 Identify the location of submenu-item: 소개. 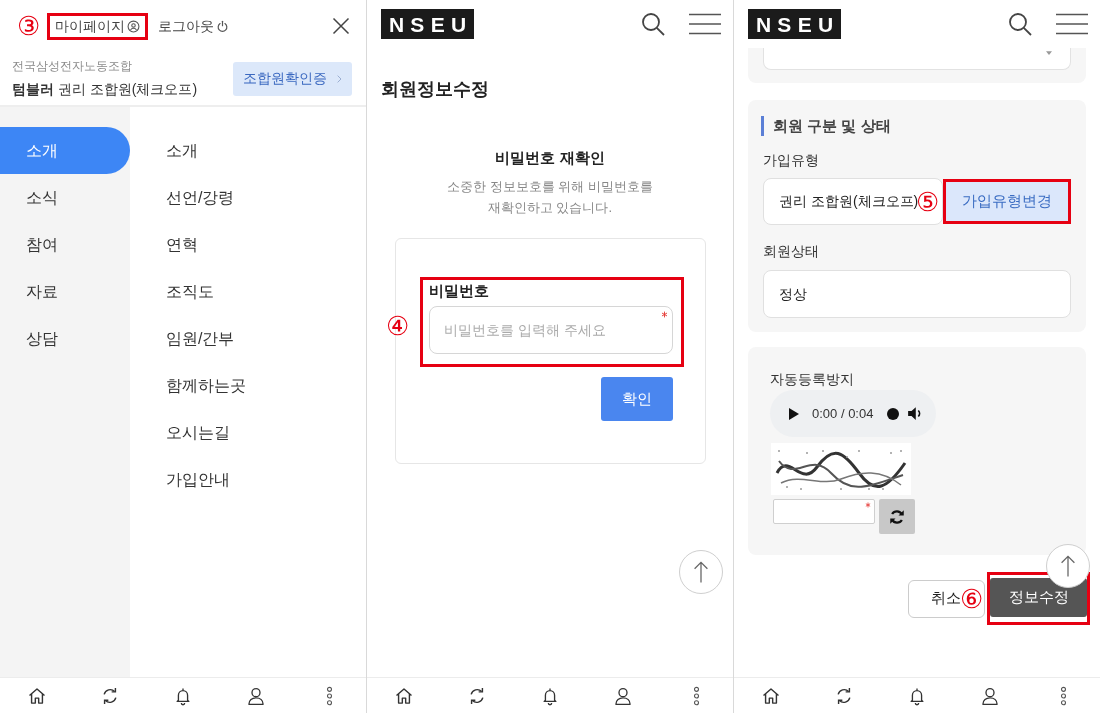
(182, 150).